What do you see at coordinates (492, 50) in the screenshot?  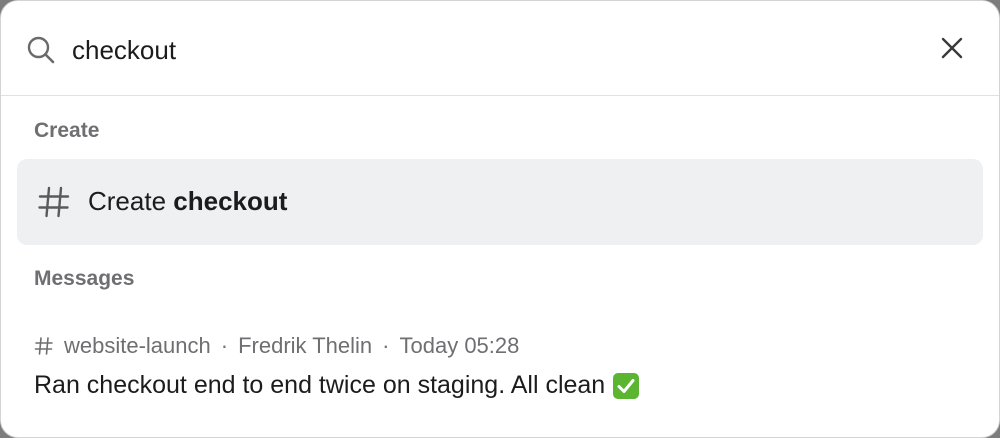 I see `search-input` at bounding box center [492, 50].